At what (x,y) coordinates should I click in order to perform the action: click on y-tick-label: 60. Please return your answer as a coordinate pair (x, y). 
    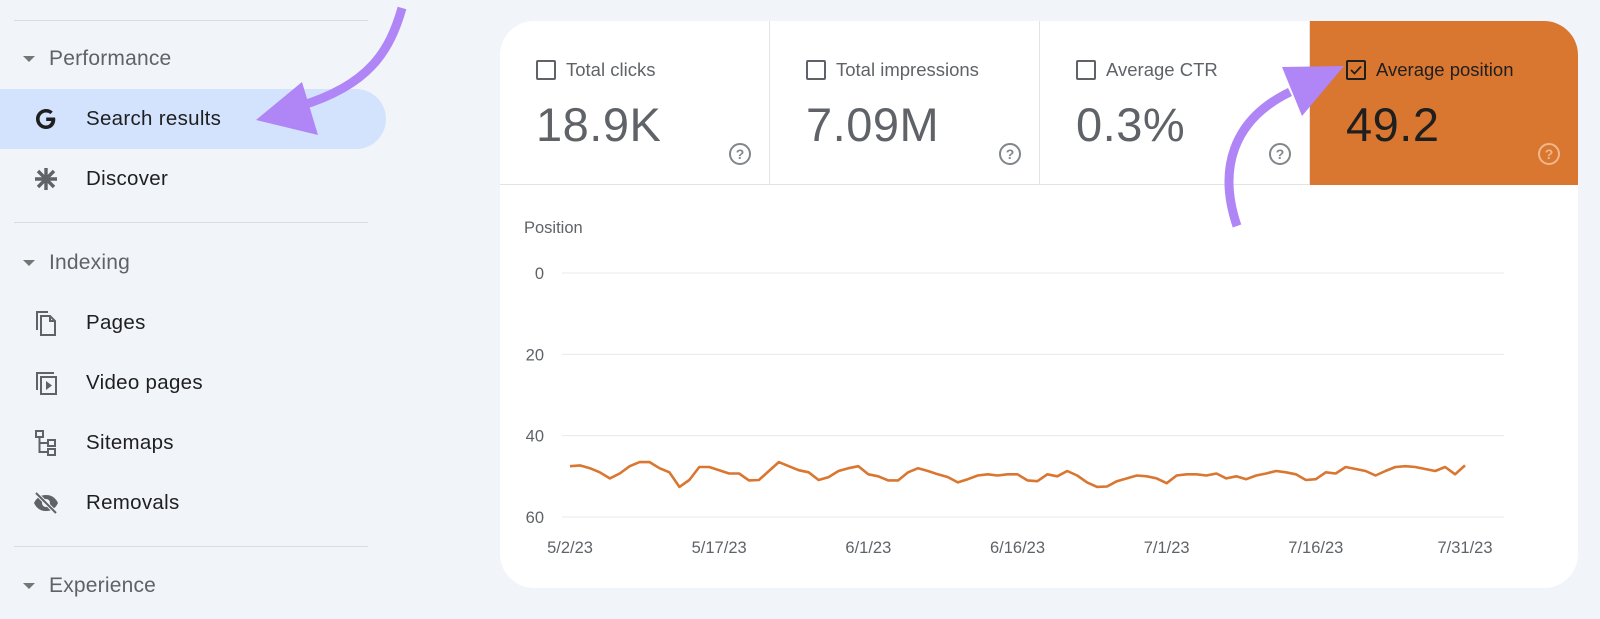
    Looking at the image, I should click on (535, 518).